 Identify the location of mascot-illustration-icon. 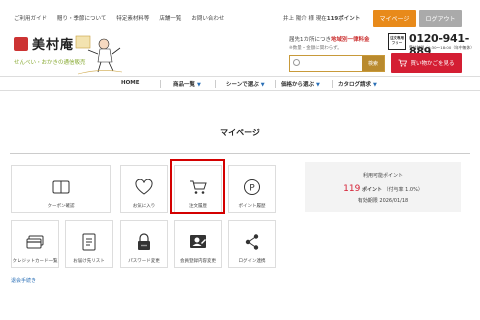
(99, 55).